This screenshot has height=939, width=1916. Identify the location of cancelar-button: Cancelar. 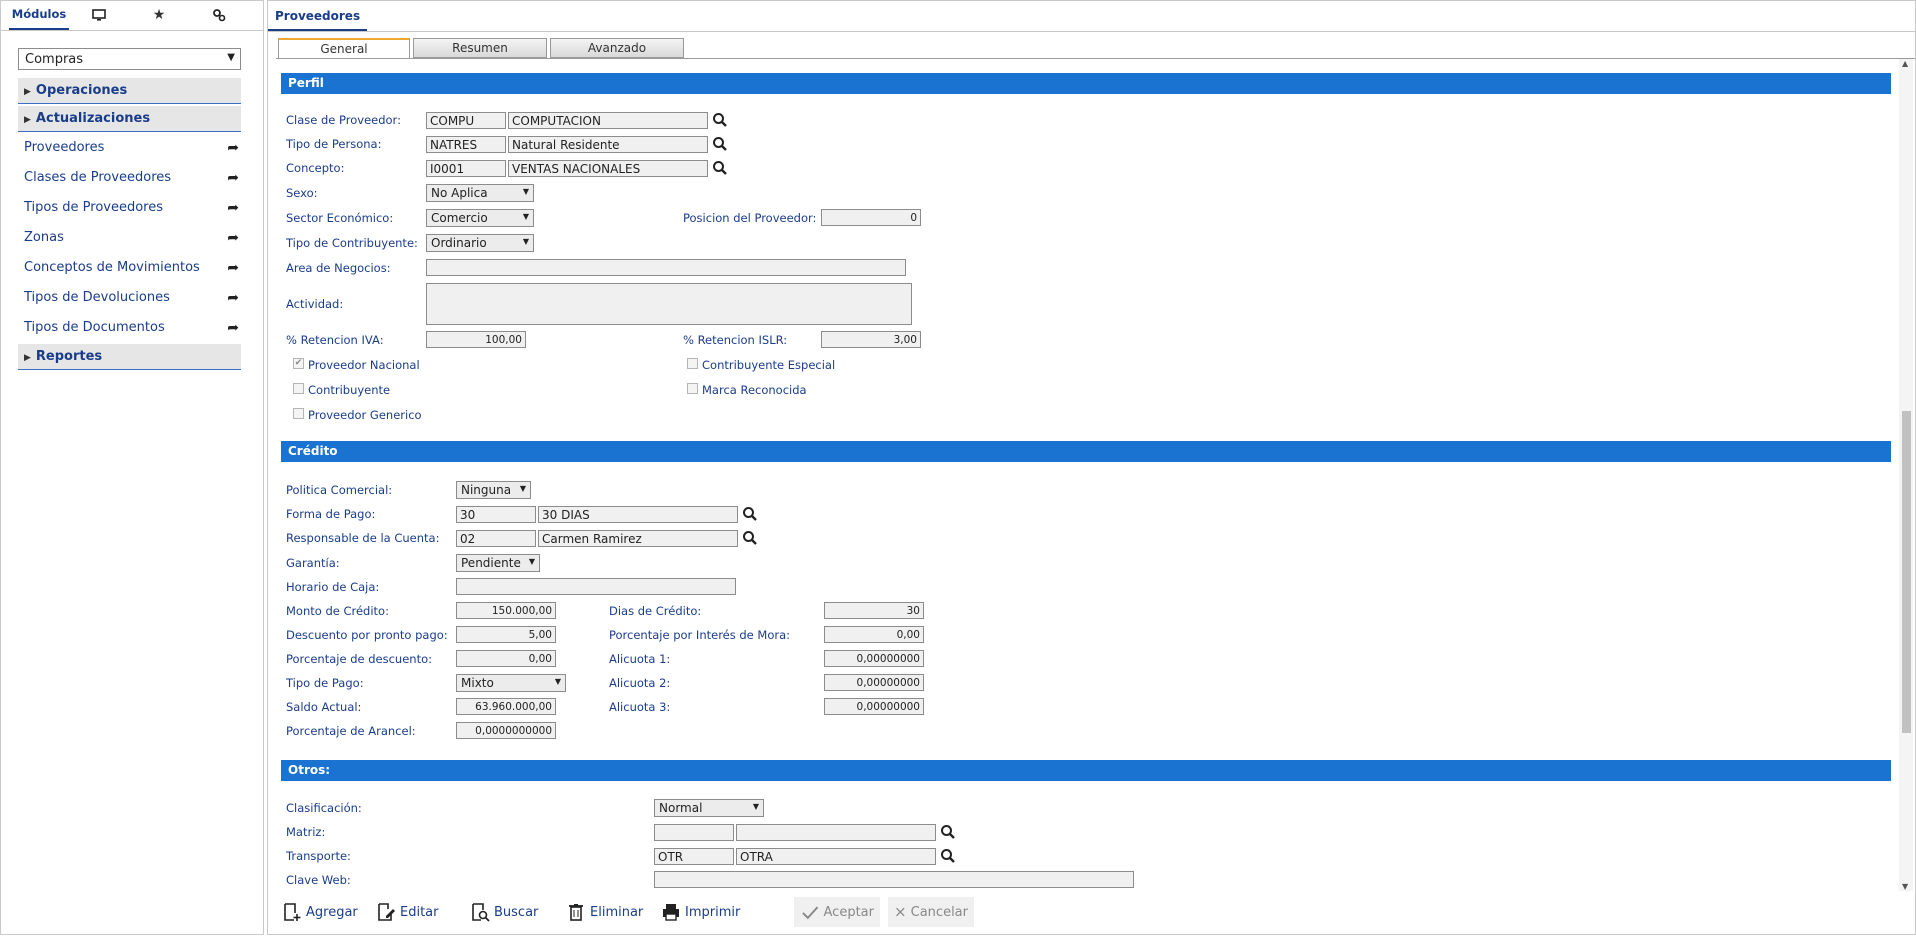
(931, 912).